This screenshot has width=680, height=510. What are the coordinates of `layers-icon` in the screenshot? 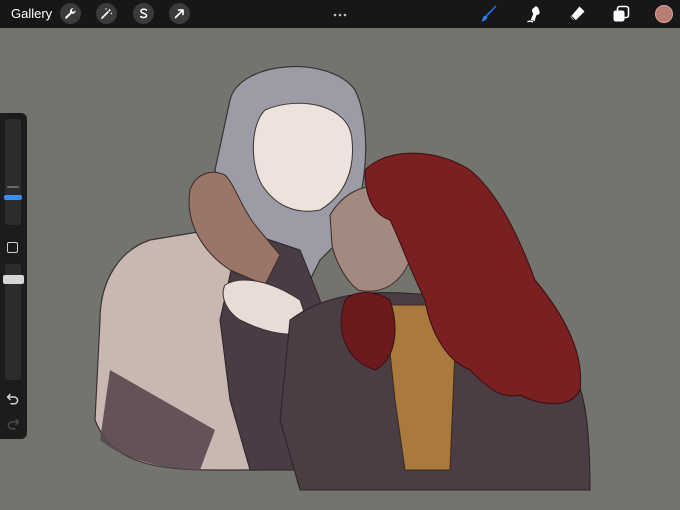 It's located at (621, 14).